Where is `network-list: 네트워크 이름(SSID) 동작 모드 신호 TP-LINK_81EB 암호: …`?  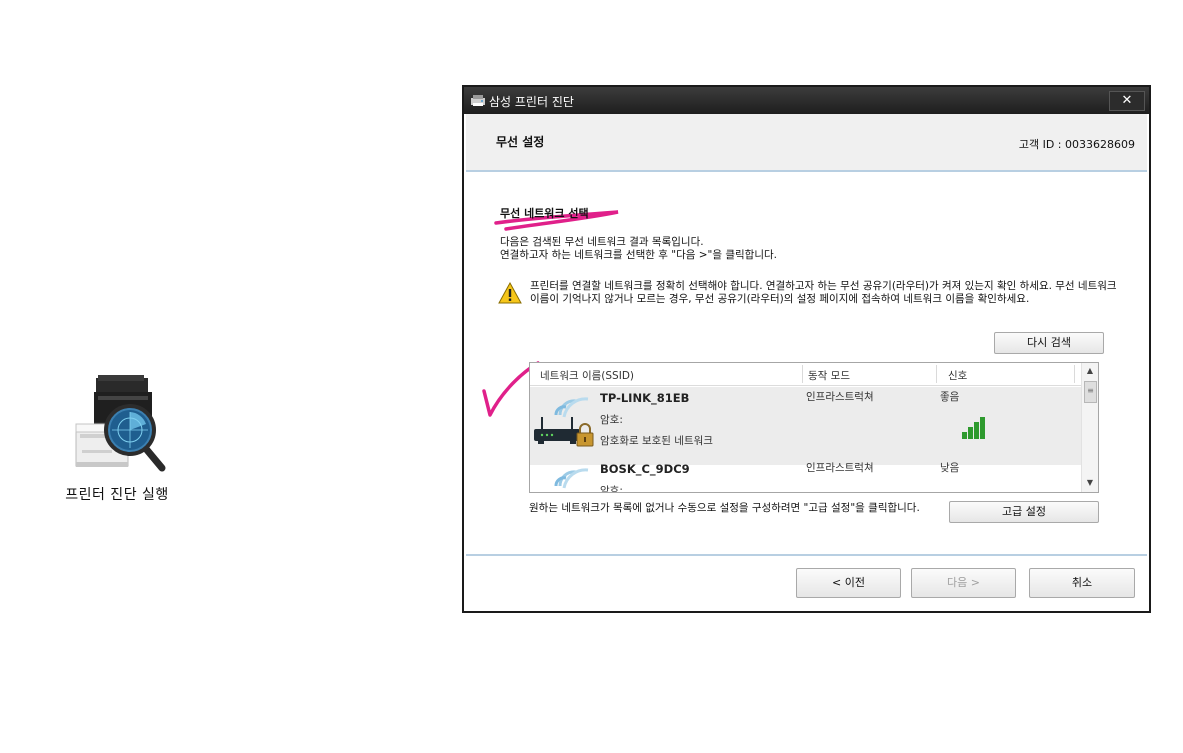 network-list: 네트워크 이름(SSID) 동작 모드 신호 TP-LINK_81EB 암호: … is located at coordinates (814, 427).